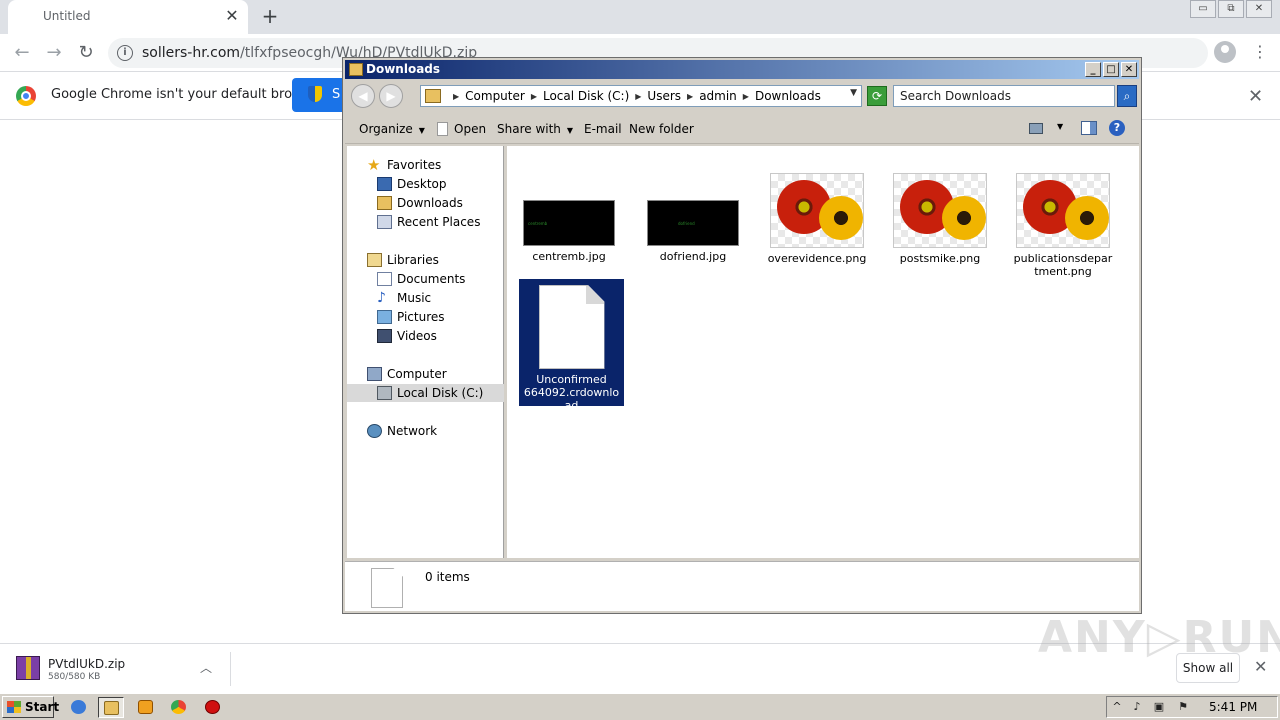 This screenshot has width=1280, height=720. What do you see at coordinates (315, 94) in the screenshot?
I see `uac-shield-icon` at bounding box center [315, 94].